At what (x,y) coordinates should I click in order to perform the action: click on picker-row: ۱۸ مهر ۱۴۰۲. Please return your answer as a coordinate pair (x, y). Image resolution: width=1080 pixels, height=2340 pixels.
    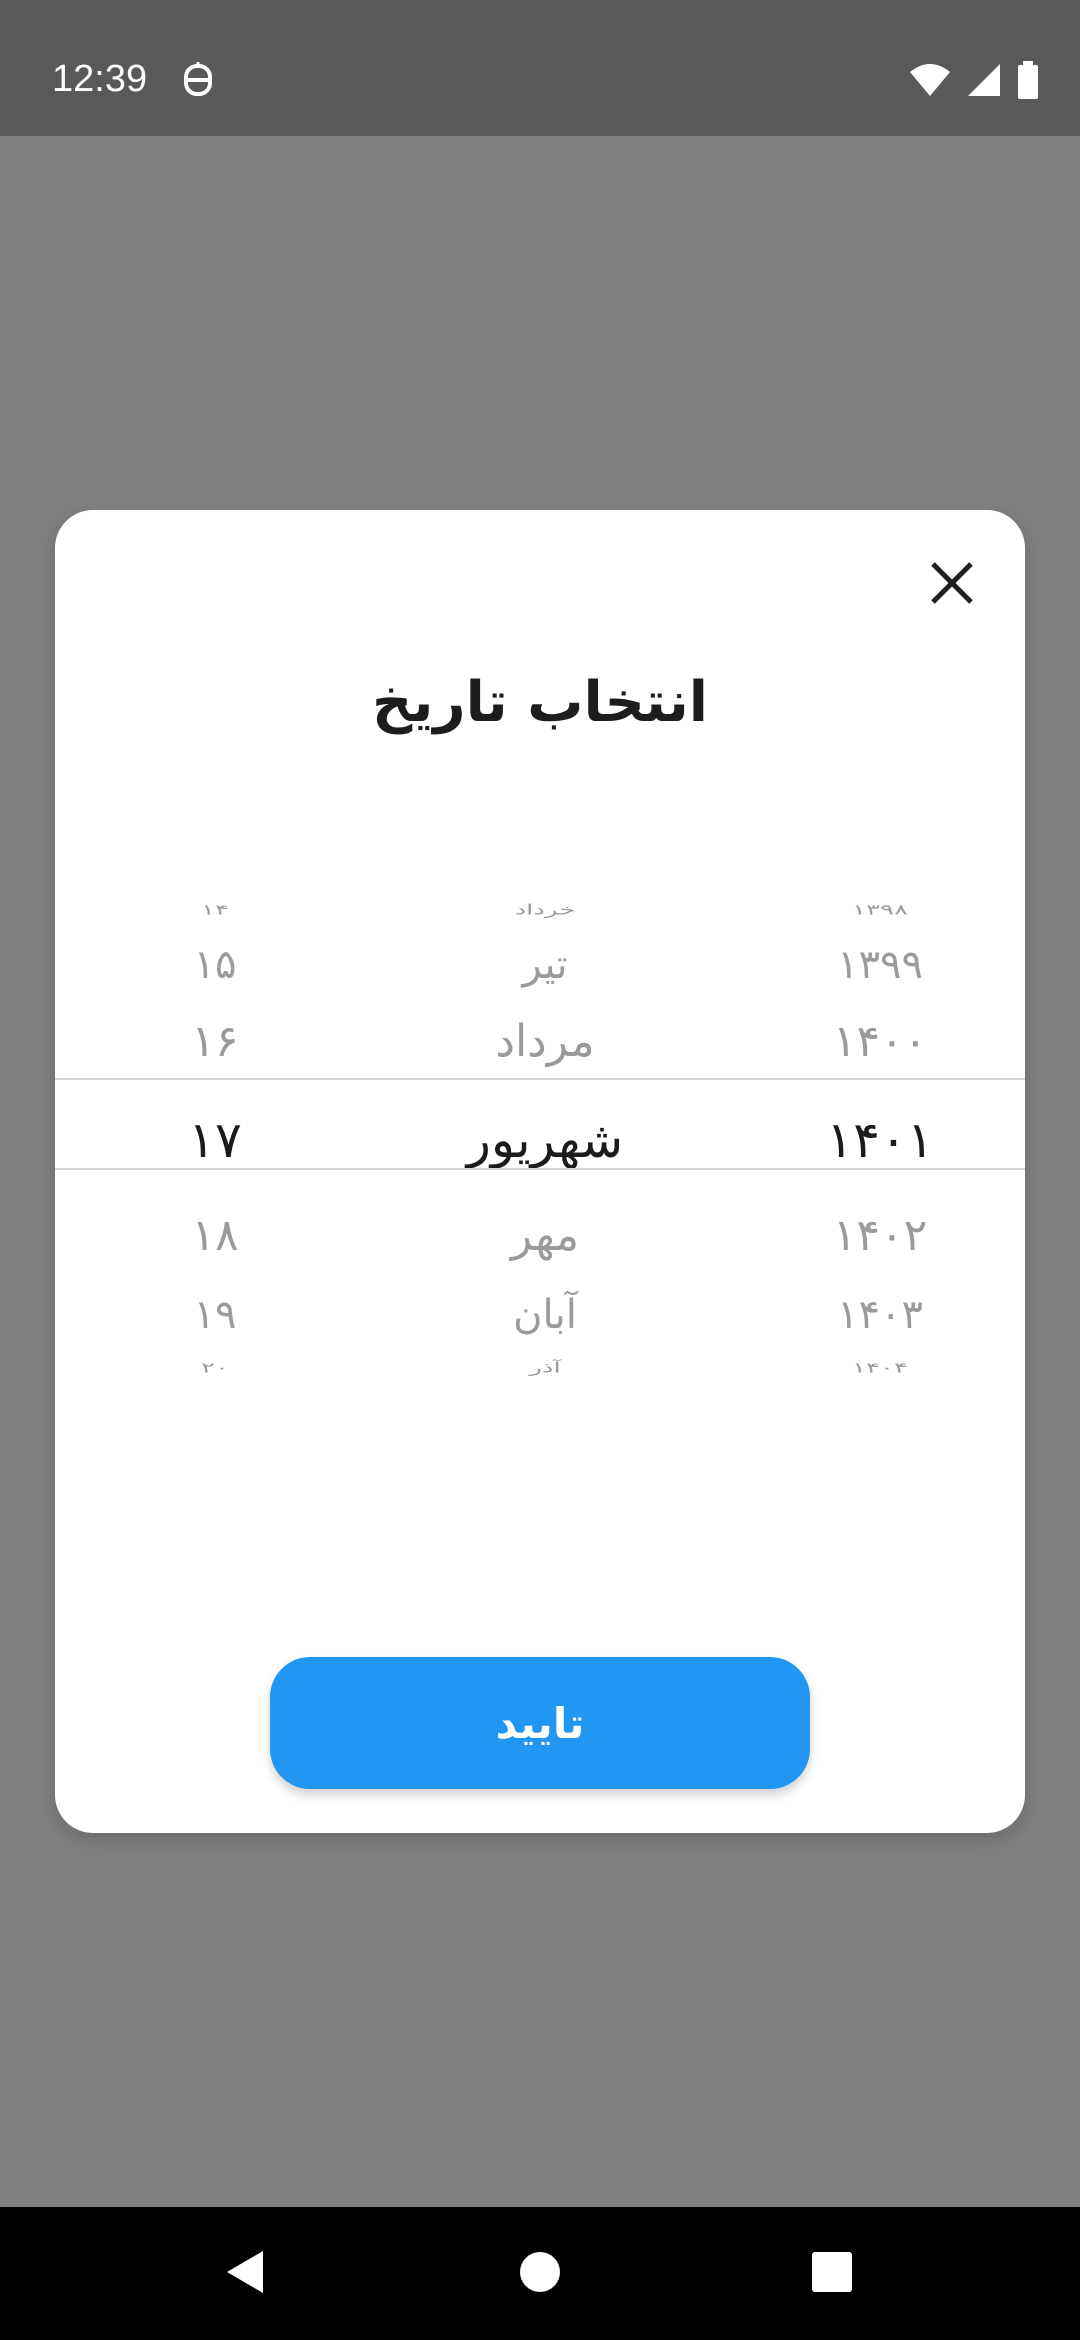
    Looking at the image, I should click on (540, 1236).